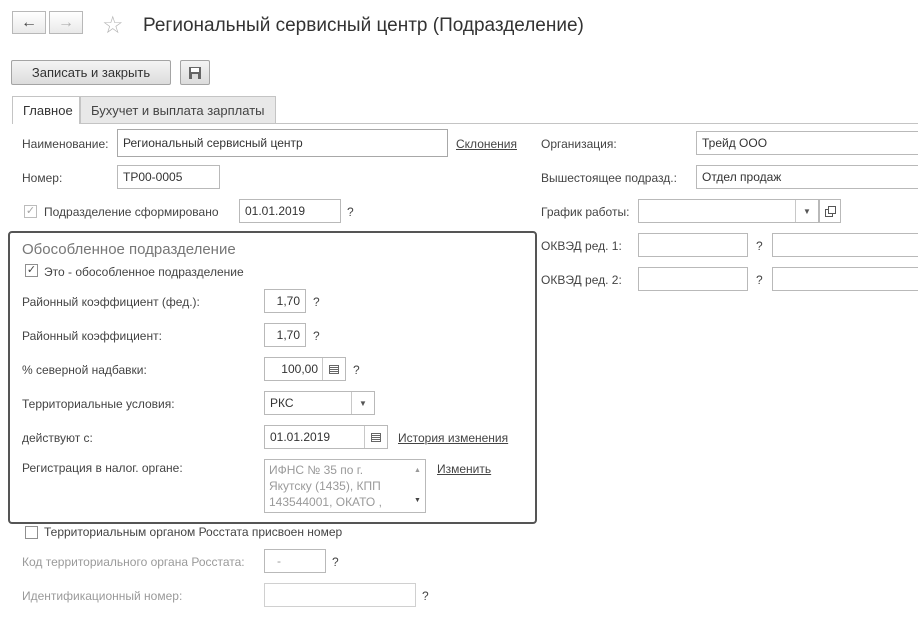 This screenshot has height=617, width=918. Describe the element at coordinates (418, 486) in the screenshot. I see `scroll-arrows: ▲ ▼` at that location.